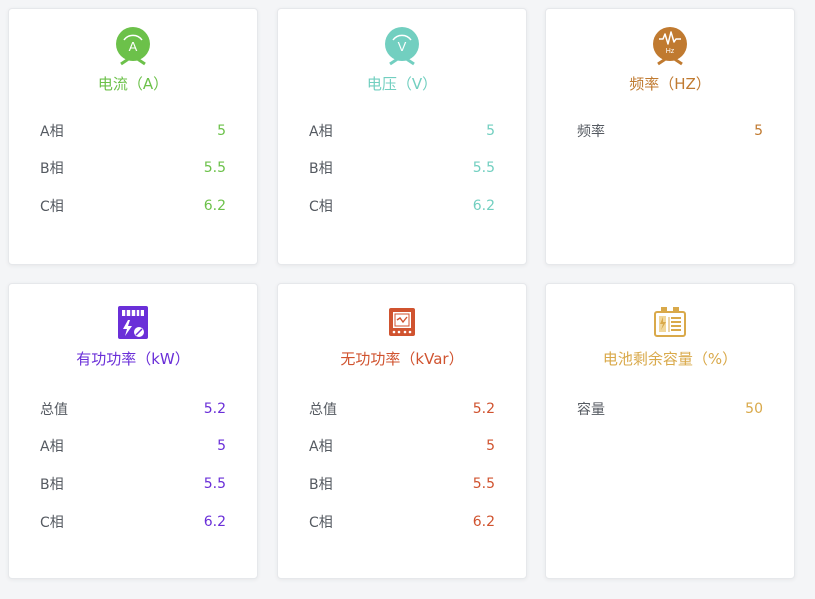 The image size is (815, 599). I want to click on row-value: 50, so click(754, 408).